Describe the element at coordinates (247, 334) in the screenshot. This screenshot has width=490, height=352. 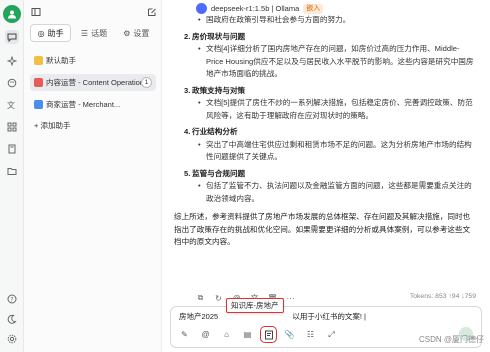
I see `agent-icon: ▤` at that location.